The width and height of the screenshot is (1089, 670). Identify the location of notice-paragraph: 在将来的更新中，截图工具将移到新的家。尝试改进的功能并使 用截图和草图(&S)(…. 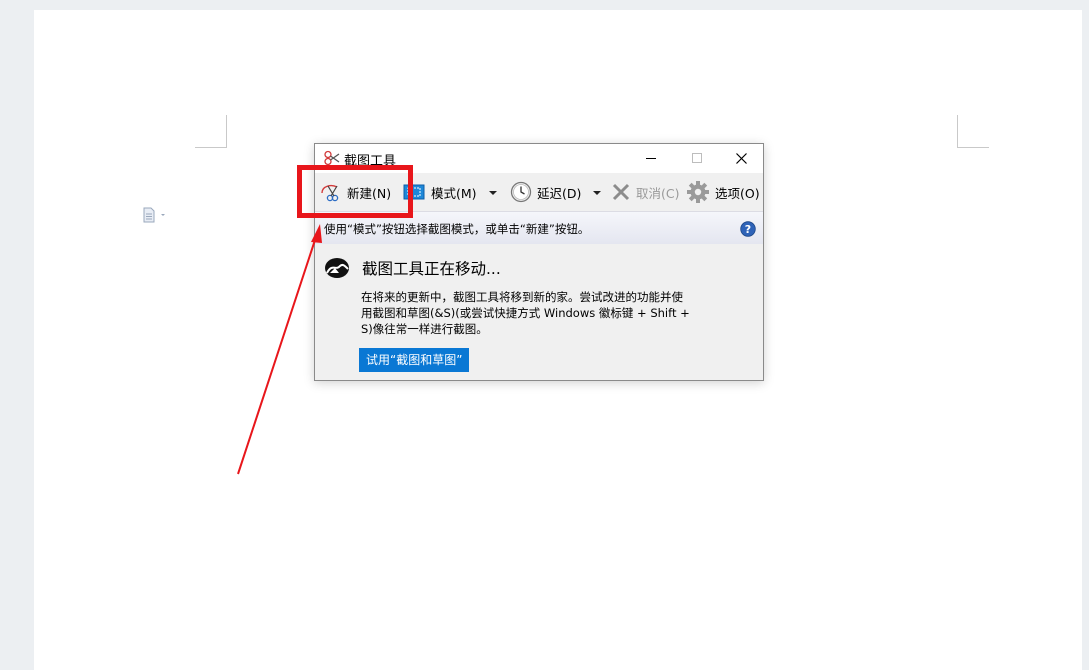
(541, 313).